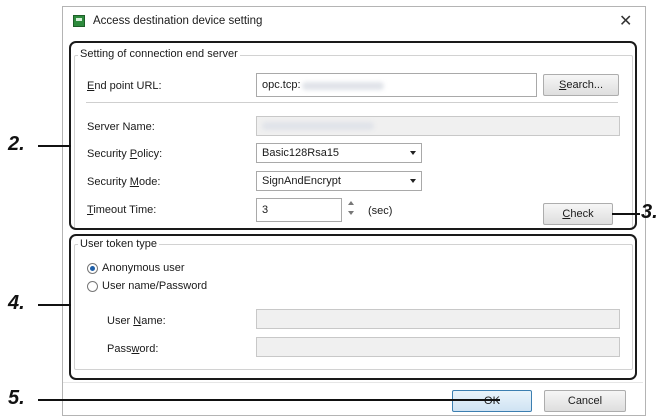 This screenshot has height=420, width=664. Describe the element at coordinates (649, 212) in the screenshot. I see `callout-3: 3.` at that location.